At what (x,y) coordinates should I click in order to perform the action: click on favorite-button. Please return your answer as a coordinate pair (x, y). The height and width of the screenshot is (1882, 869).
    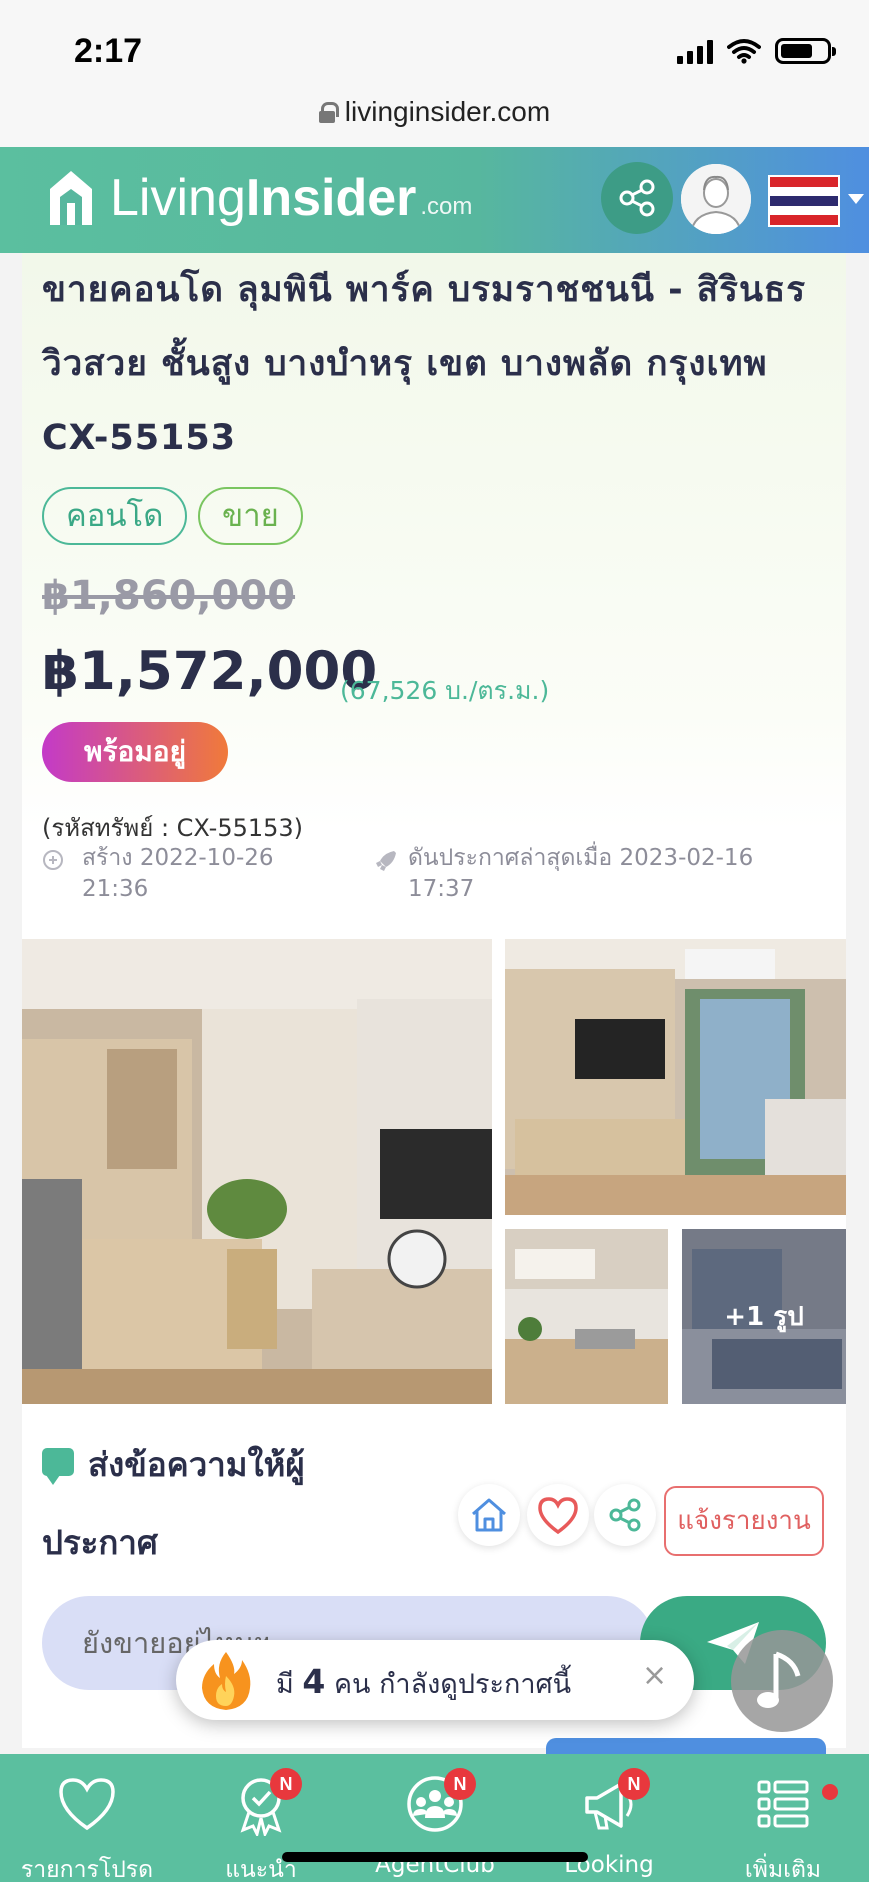
    Looking at the image, I should click on (558, 1515).